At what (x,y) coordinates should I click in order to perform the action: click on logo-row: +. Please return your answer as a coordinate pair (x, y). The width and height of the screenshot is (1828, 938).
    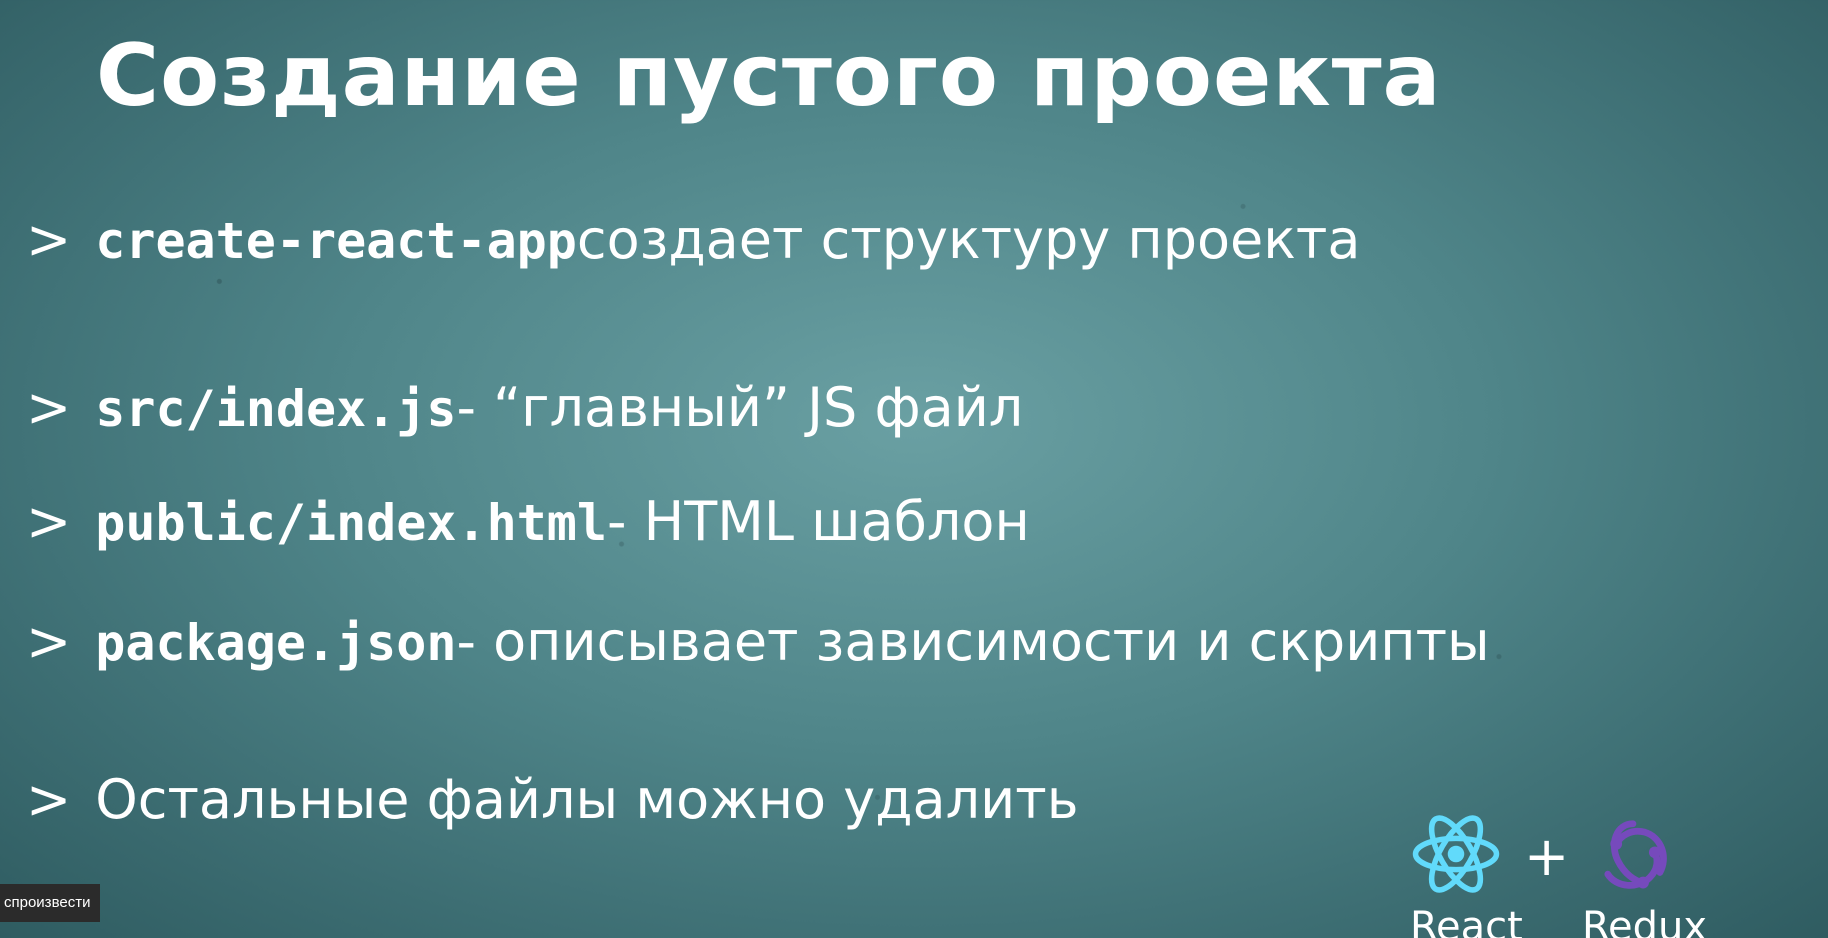
    Looking at the image, I should click on (1542, 856).